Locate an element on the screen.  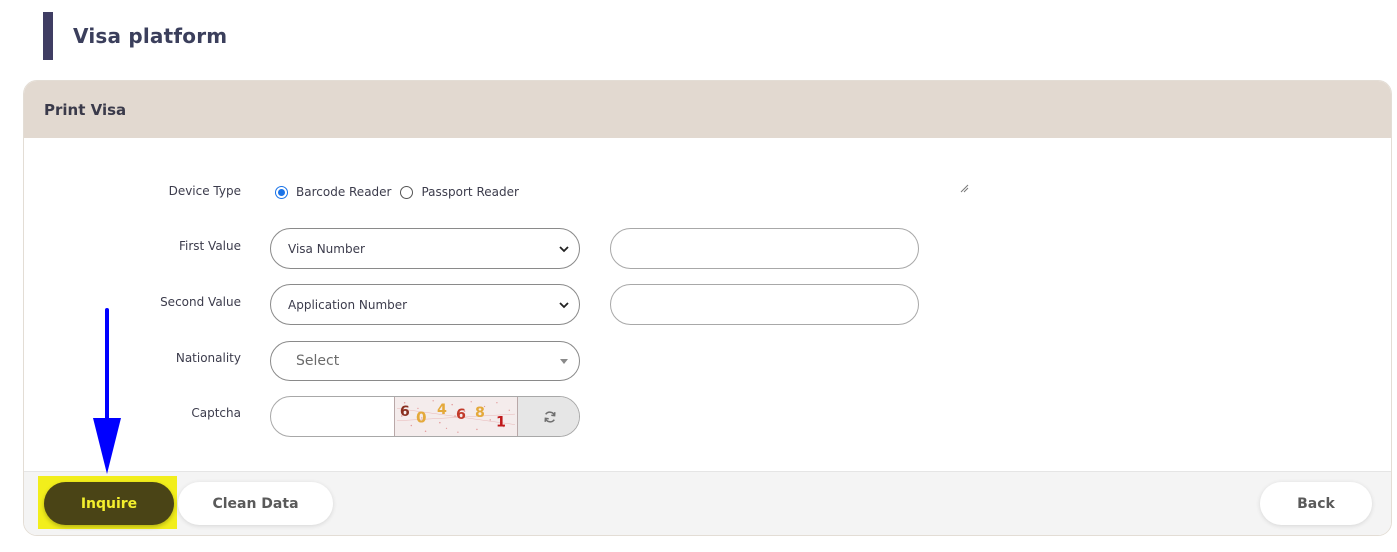
first-value-label: First Value is located at coordinates (209, 246).